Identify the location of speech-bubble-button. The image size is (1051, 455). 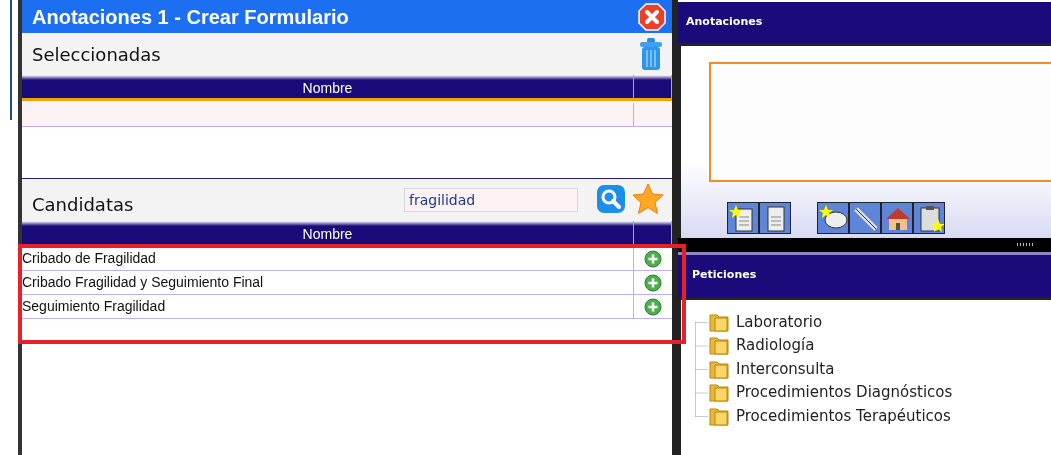
(833, 217).